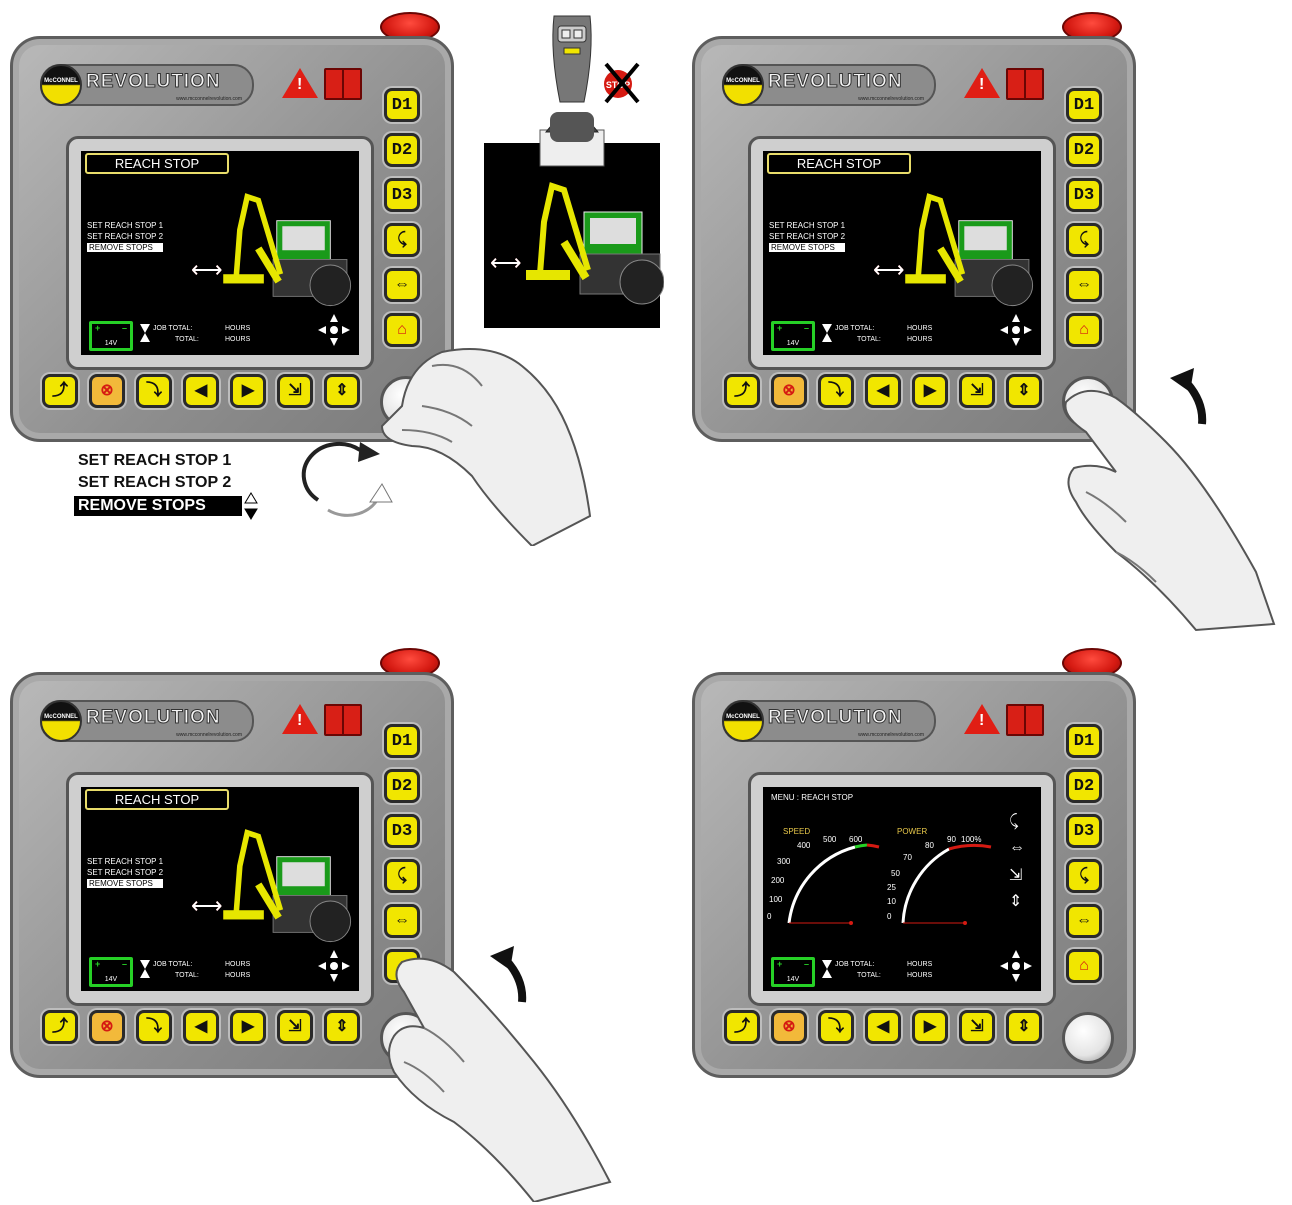 Image resolution: width=1292 pixels, height=1205 pixels. I want to click on speed-gauge, so click(833, 884).